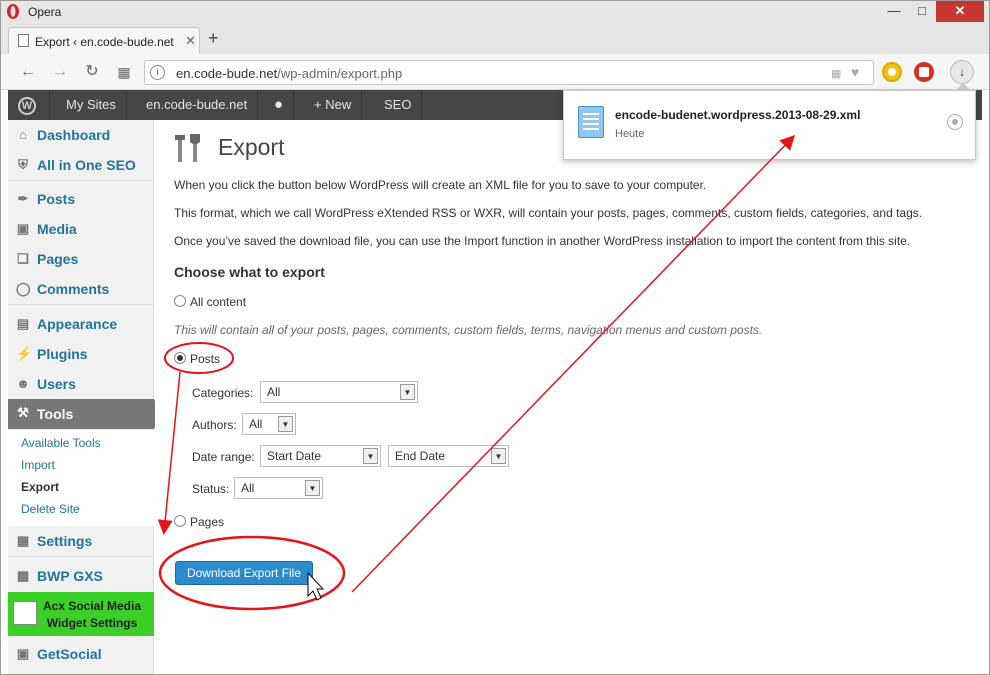 This screenshot has height=675, width=990. Describe the element at coordinates (274, 392) in the screenshot. I see `categories-value: All` at that location.